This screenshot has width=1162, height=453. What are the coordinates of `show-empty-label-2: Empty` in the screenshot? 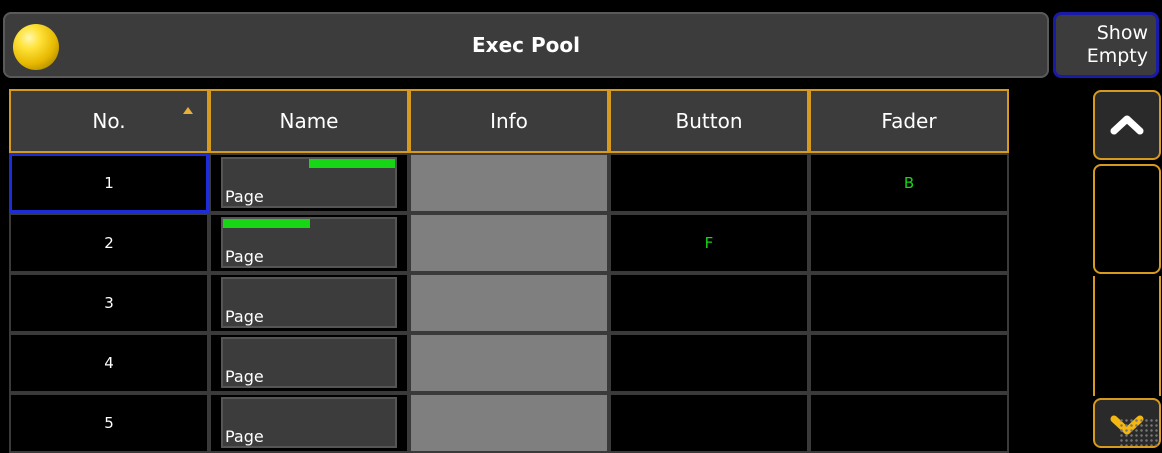 It's located at (1117, 56).